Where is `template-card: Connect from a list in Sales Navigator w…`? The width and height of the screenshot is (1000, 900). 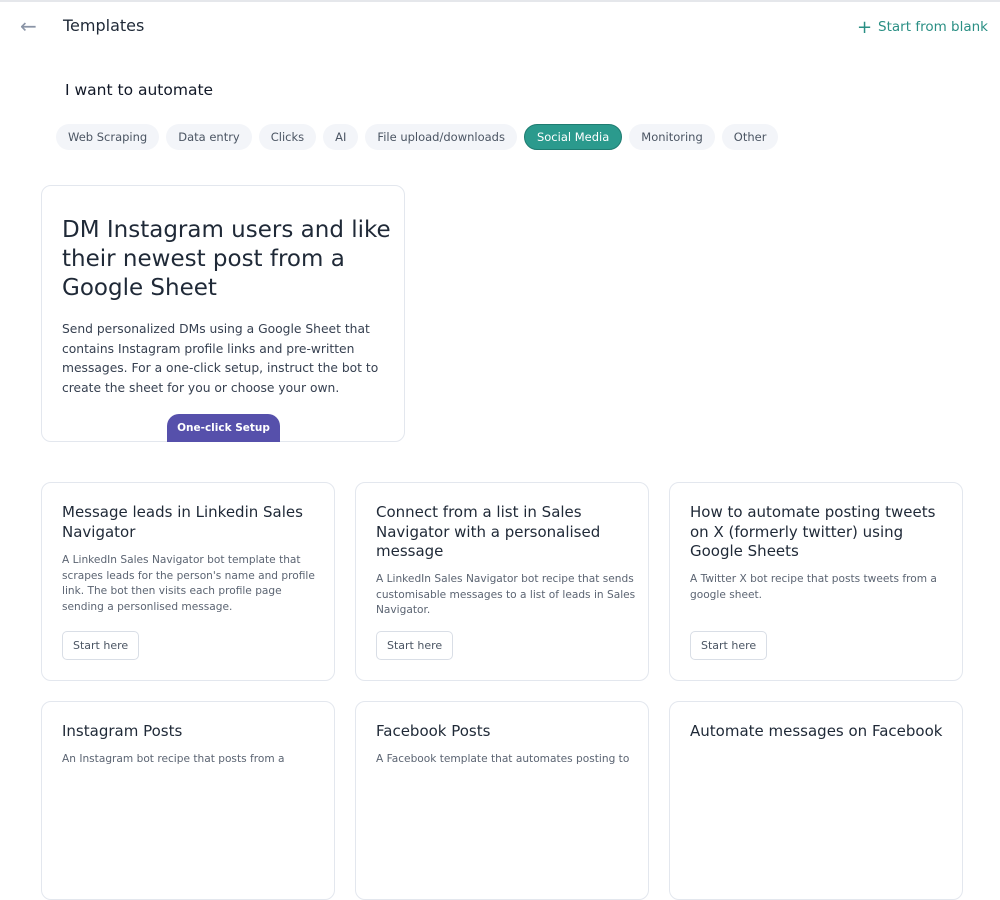 template-card: Connect from a list in Sales Navigator w… is located at coordinates (502, 581).